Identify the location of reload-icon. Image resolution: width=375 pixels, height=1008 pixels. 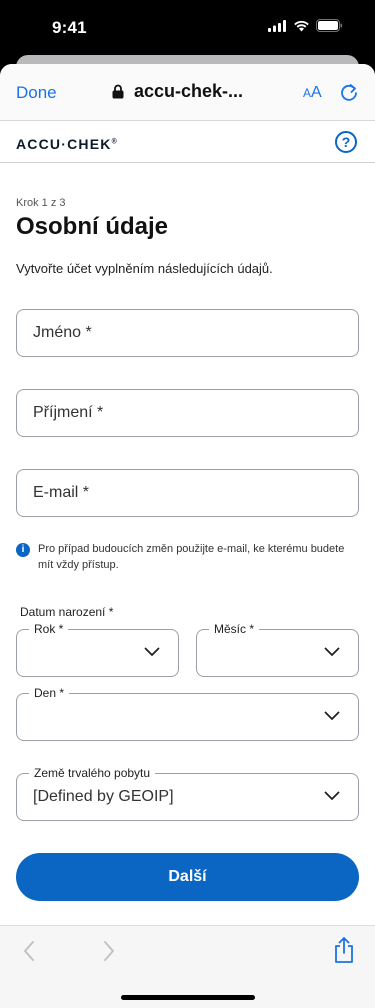
(349, 92).